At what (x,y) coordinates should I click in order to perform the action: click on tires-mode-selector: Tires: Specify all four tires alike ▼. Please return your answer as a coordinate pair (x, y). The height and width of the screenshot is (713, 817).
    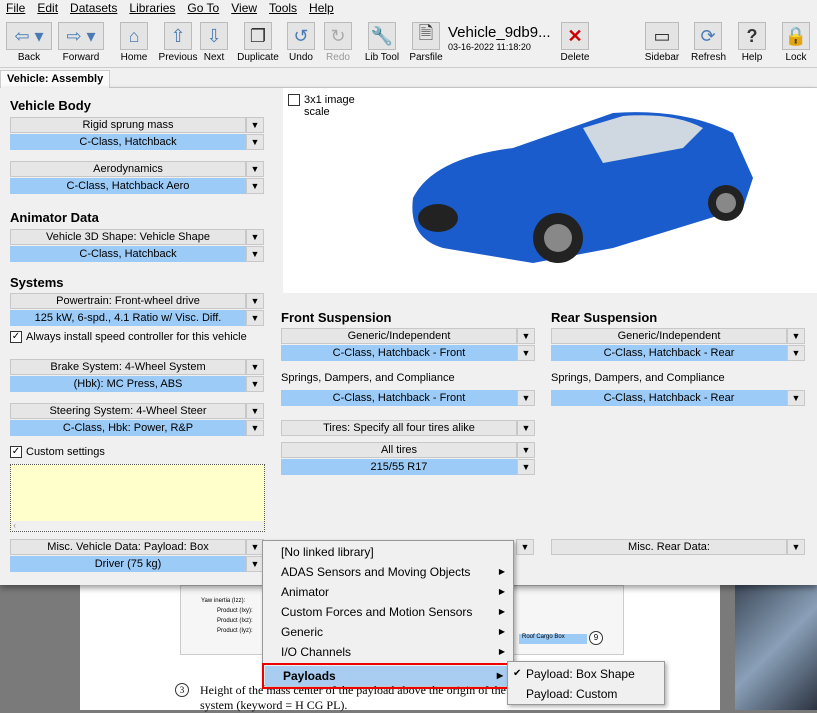
    Looking at the image, I should click on (408, 428).